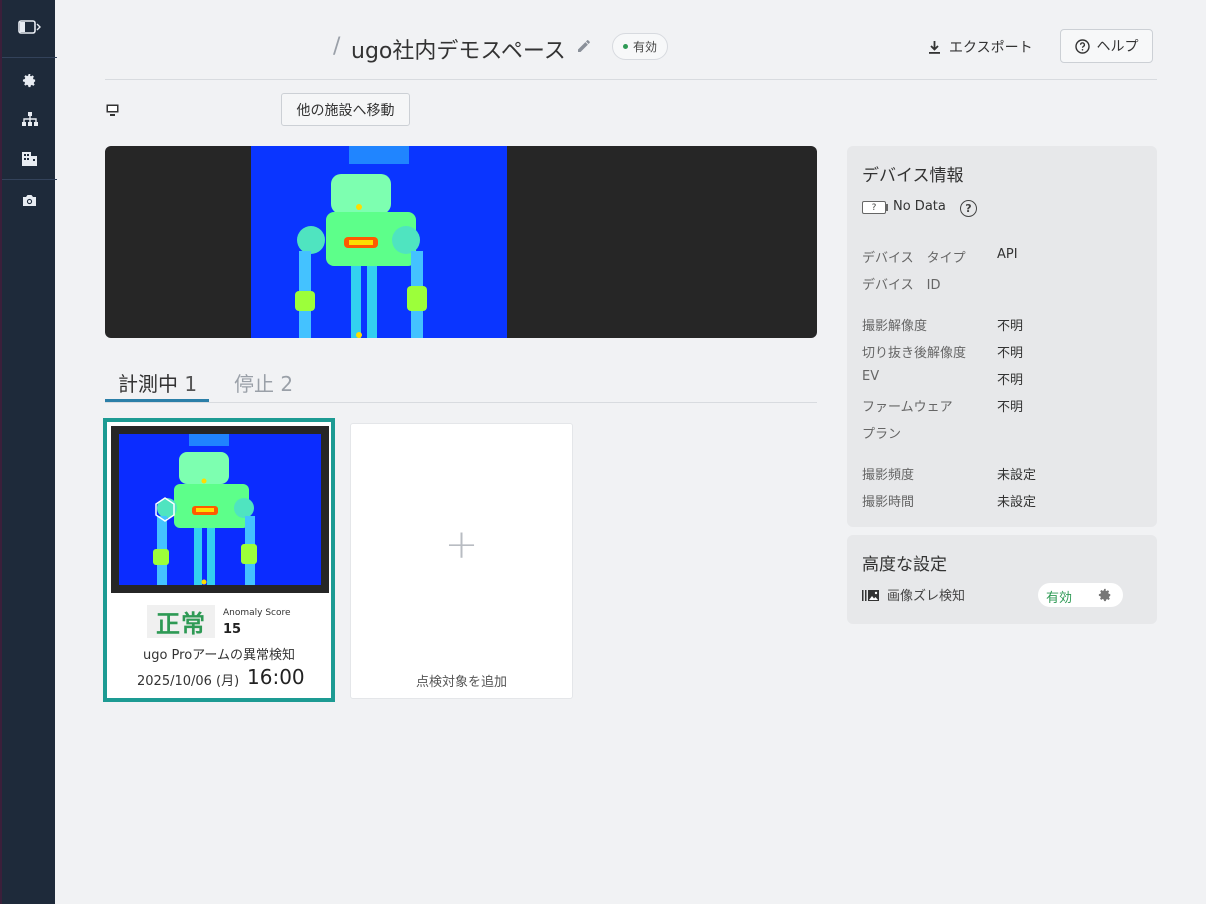  Describe the element at coordinates (345, 109) in the screenshot. I see `move-facility-button: 他の施設へ移動` at that location.